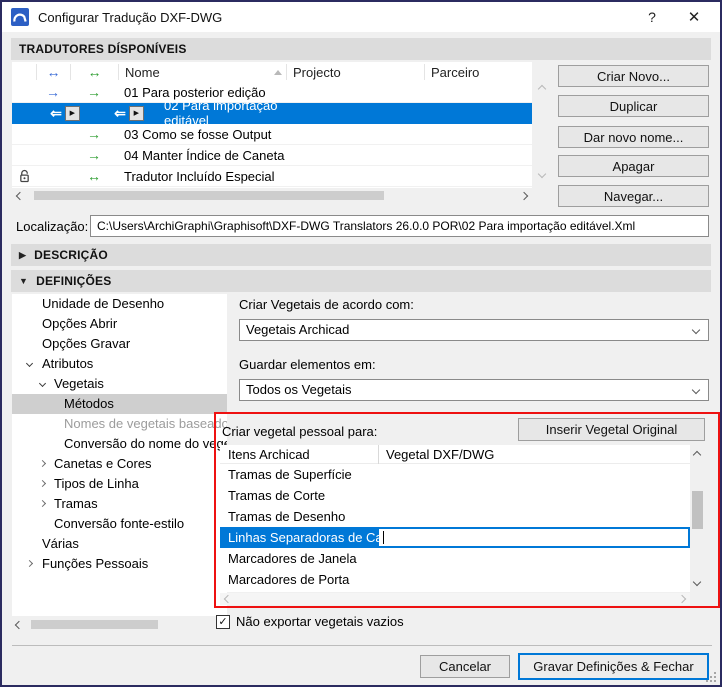 The image size is (722, 687). Describe the element at coordinates (611, 429) in the screenshot. I see `insert-original-layer-button: Inserir Vegetal Original` at that location.